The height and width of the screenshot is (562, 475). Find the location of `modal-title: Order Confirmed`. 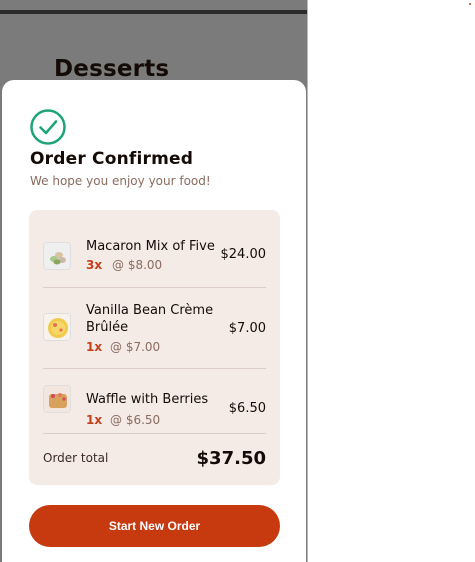

modal-title: Order Confirmed is located at coordinates (112, 159).